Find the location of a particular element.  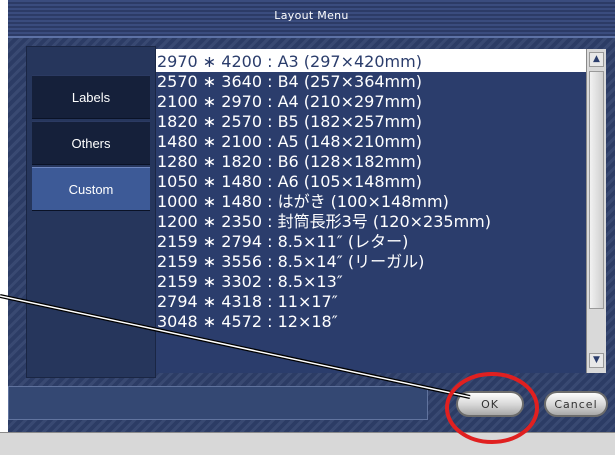

scroll-down-arrow-icon: ▼ is located at coordinates (596, 360).